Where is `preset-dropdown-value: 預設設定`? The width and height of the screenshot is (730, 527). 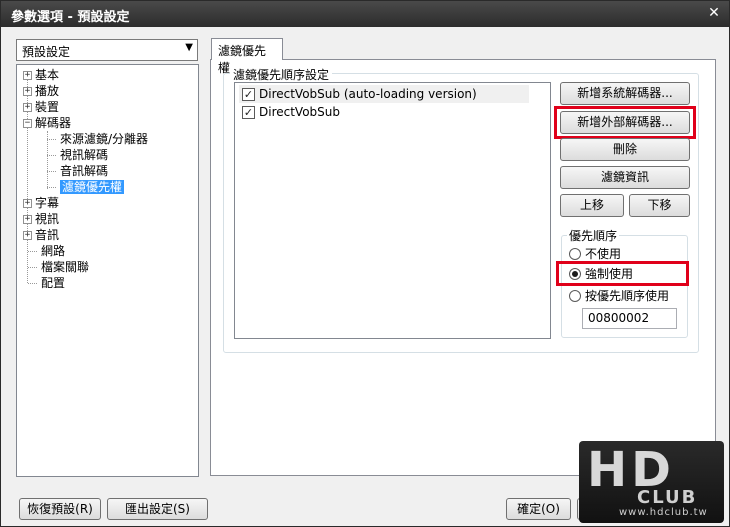
preset-dropdown-value: 預設設定 is located at coordinates (46, 52).